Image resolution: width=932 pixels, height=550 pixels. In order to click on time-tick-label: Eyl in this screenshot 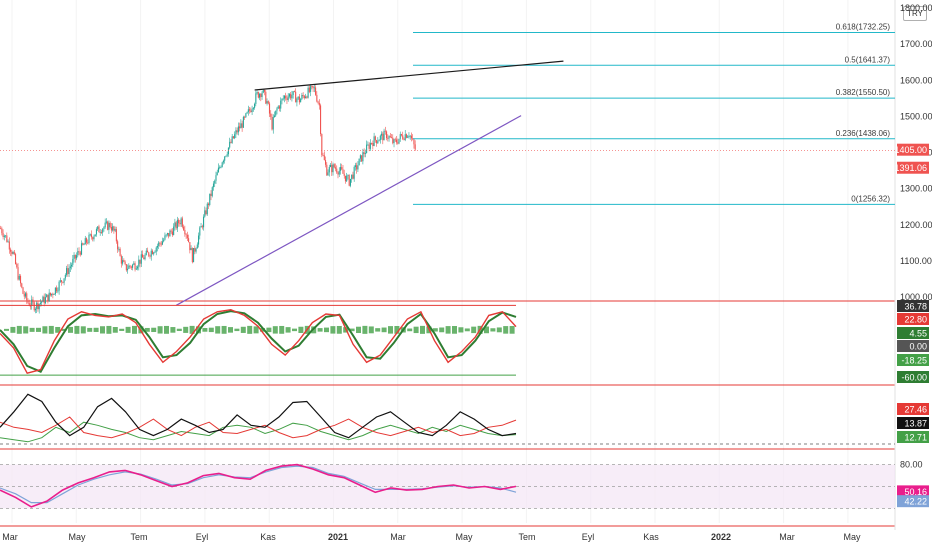, I will do `click(202, 537)`.